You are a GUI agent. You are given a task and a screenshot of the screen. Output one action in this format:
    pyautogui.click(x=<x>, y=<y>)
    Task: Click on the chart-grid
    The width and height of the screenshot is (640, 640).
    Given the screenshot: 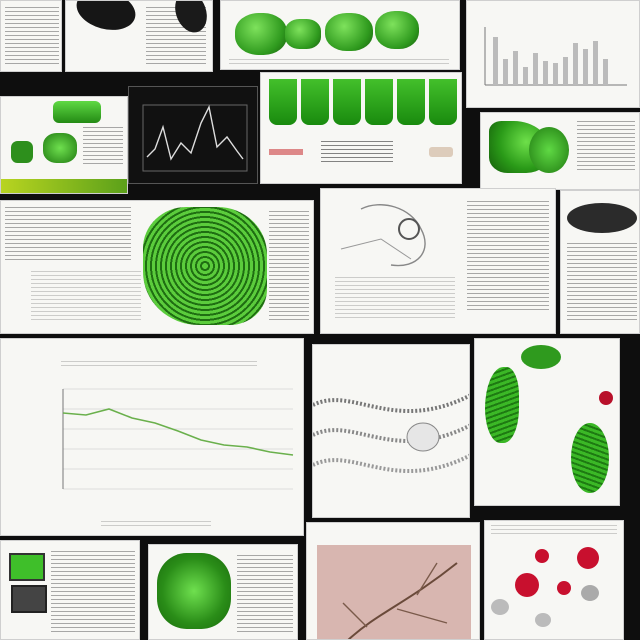 What is the action you would take?
    pyautogui.click(x=177, y=439)
    